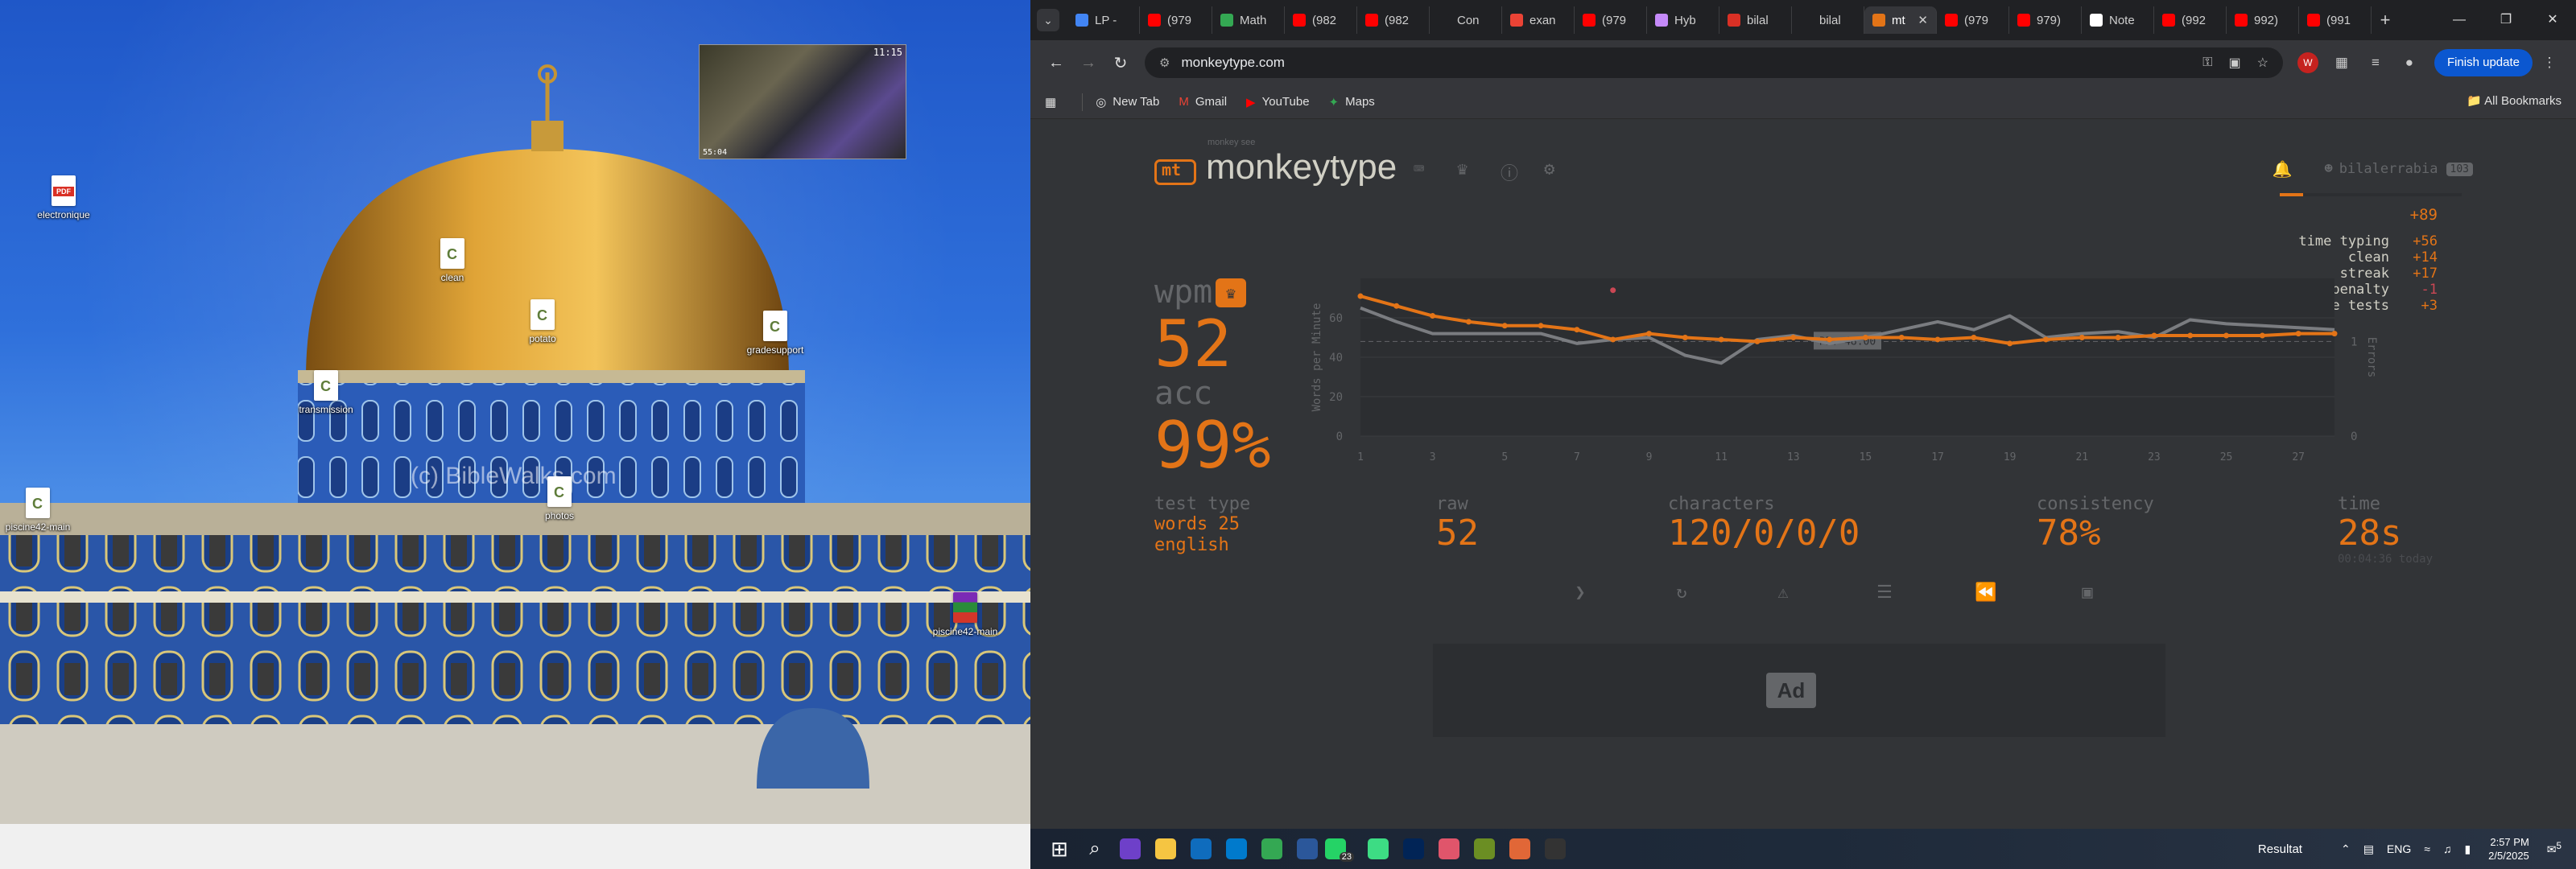 The width and height of the screenshot is (2576, 869). What do you see at coordinates (2399, 848) in the screenshot?
I see `lang-indicator: ENG` at bounding box center [2399, 848].